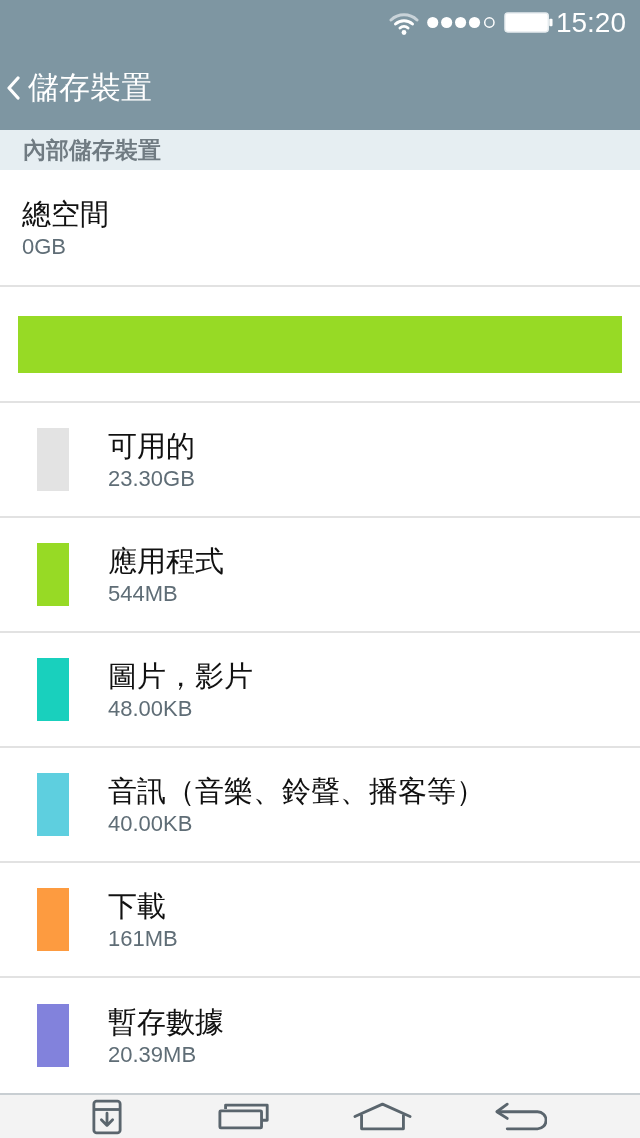 The image size is (640, 1138). Describe the element at coordinates (151, 478) in the screenshot. I see `category-size: 23.30GB` at that location.